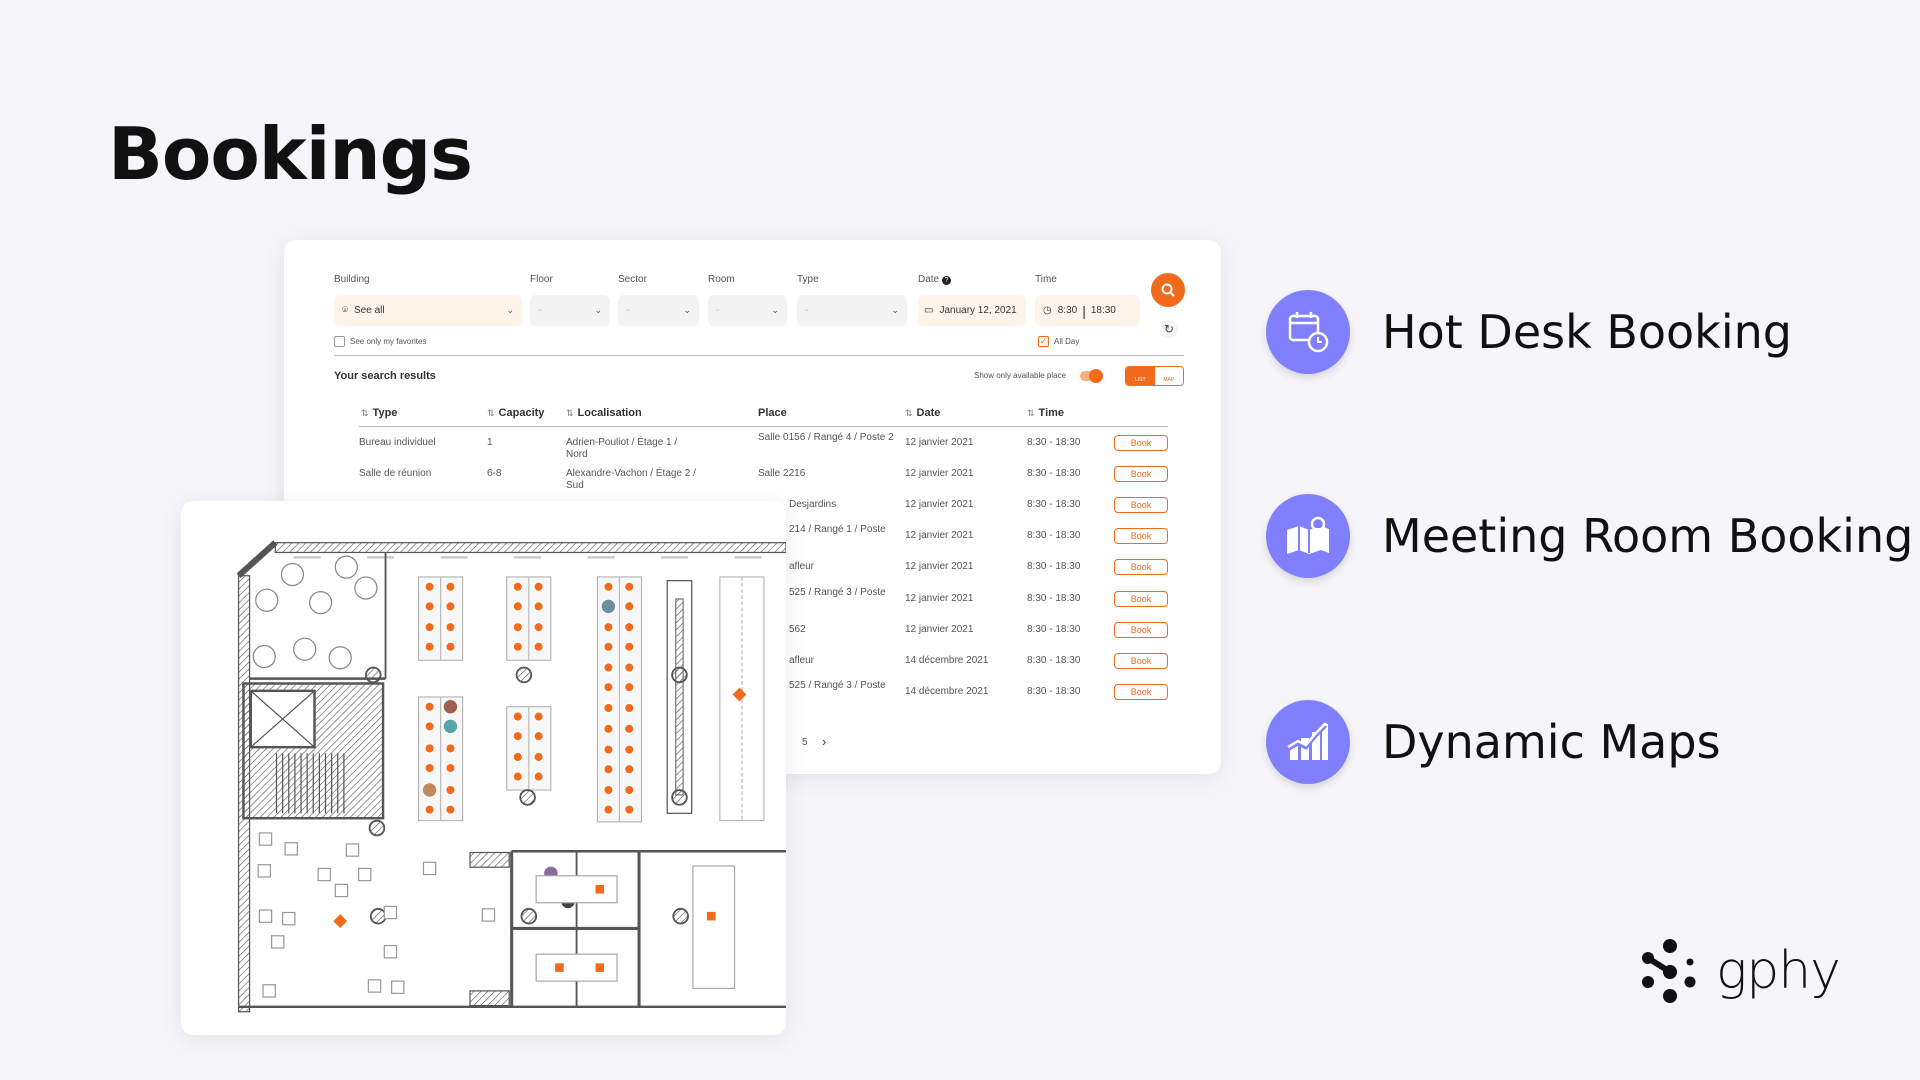  What do you see at coordinates (1669, 971) in the screenshot?
I see `logo-mark-icon` at bounding box center [1669, 971].